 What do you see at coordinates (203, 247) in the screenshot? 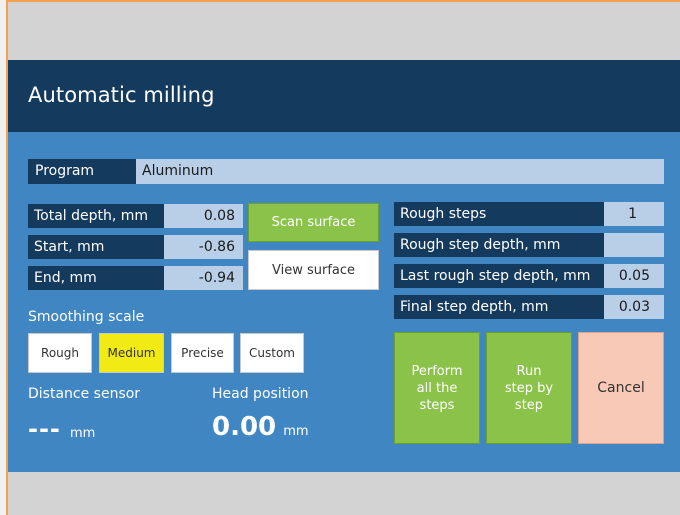
I see `start-field: -0.86` at bounding box center [203, 247].